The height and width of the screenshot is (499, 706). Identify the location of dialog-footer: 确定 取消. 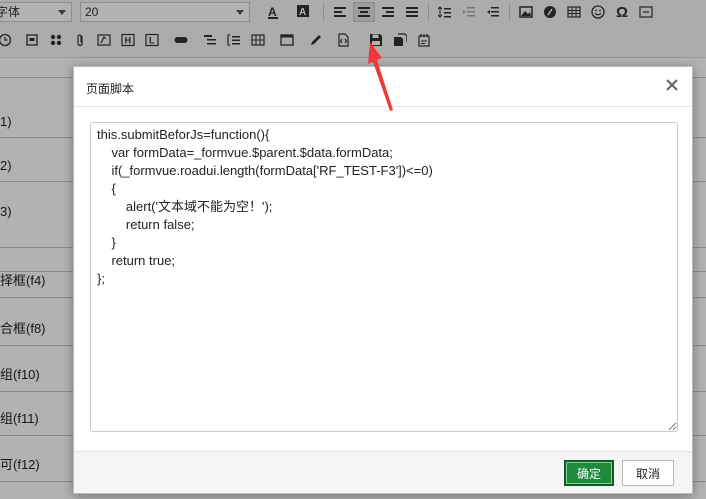
(383, 472).